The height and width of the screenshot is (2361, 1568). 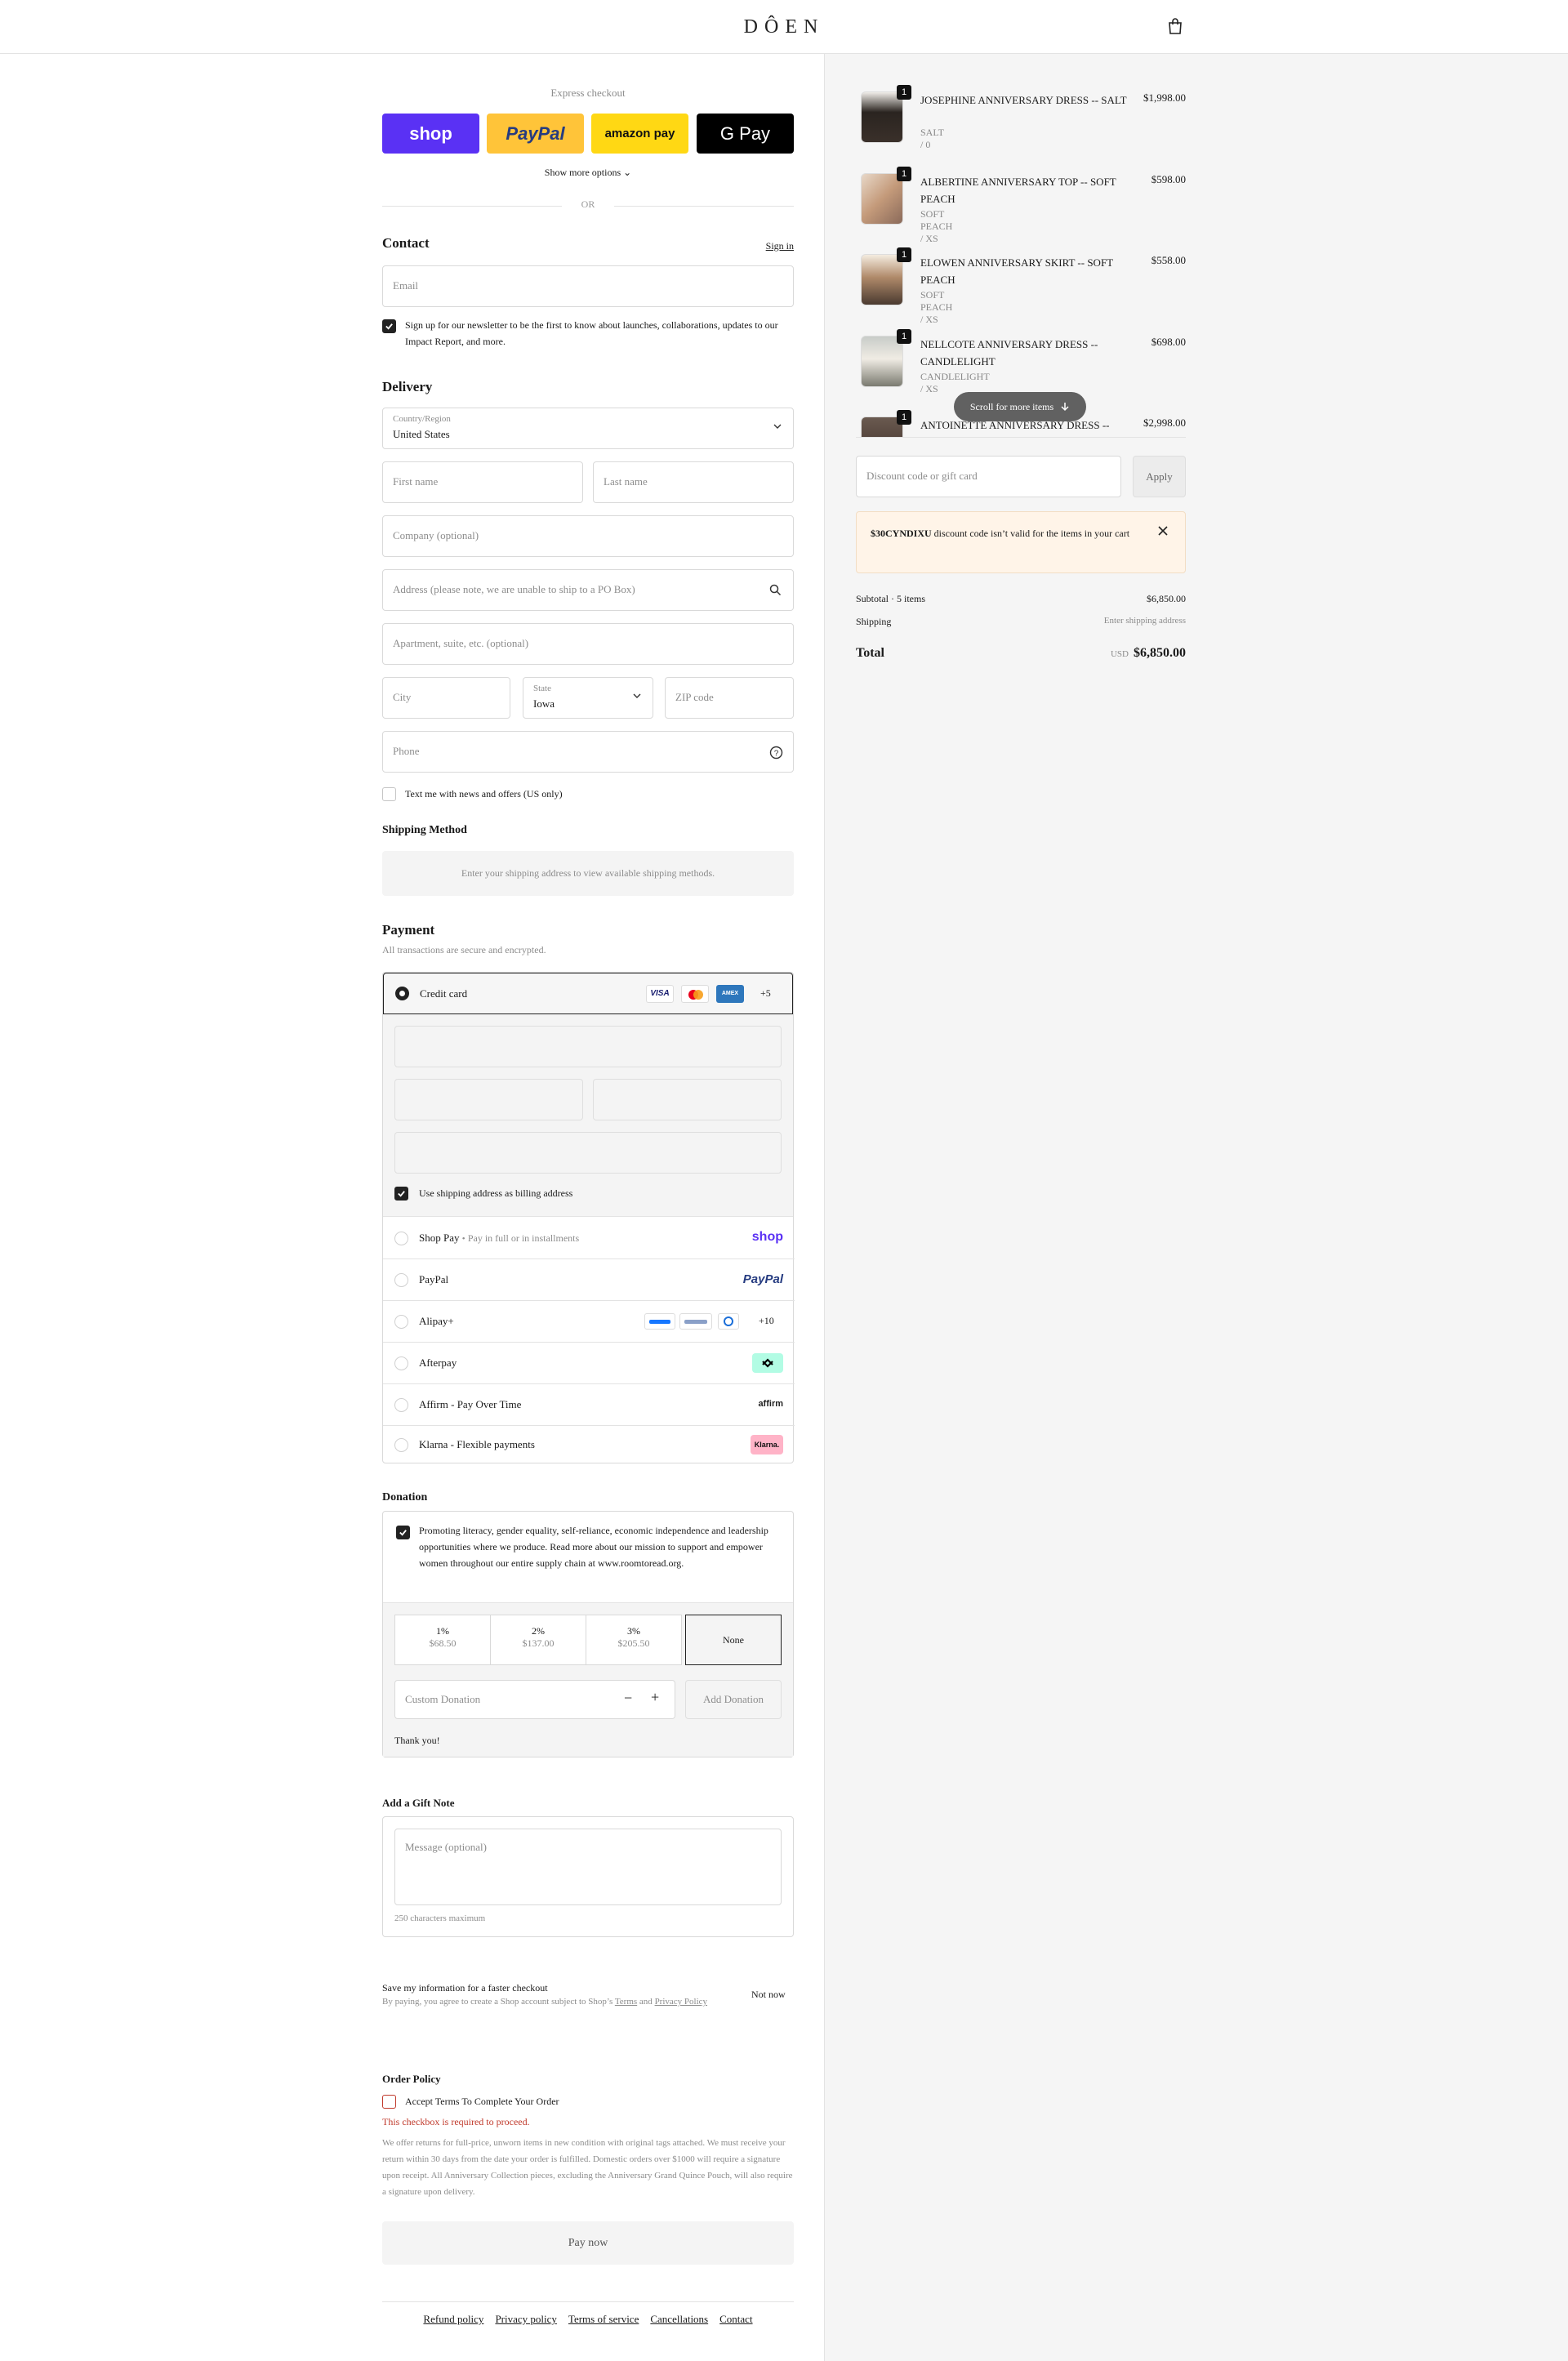 I want to click on store-logo: DÔEN, so click(x=784, y=27).